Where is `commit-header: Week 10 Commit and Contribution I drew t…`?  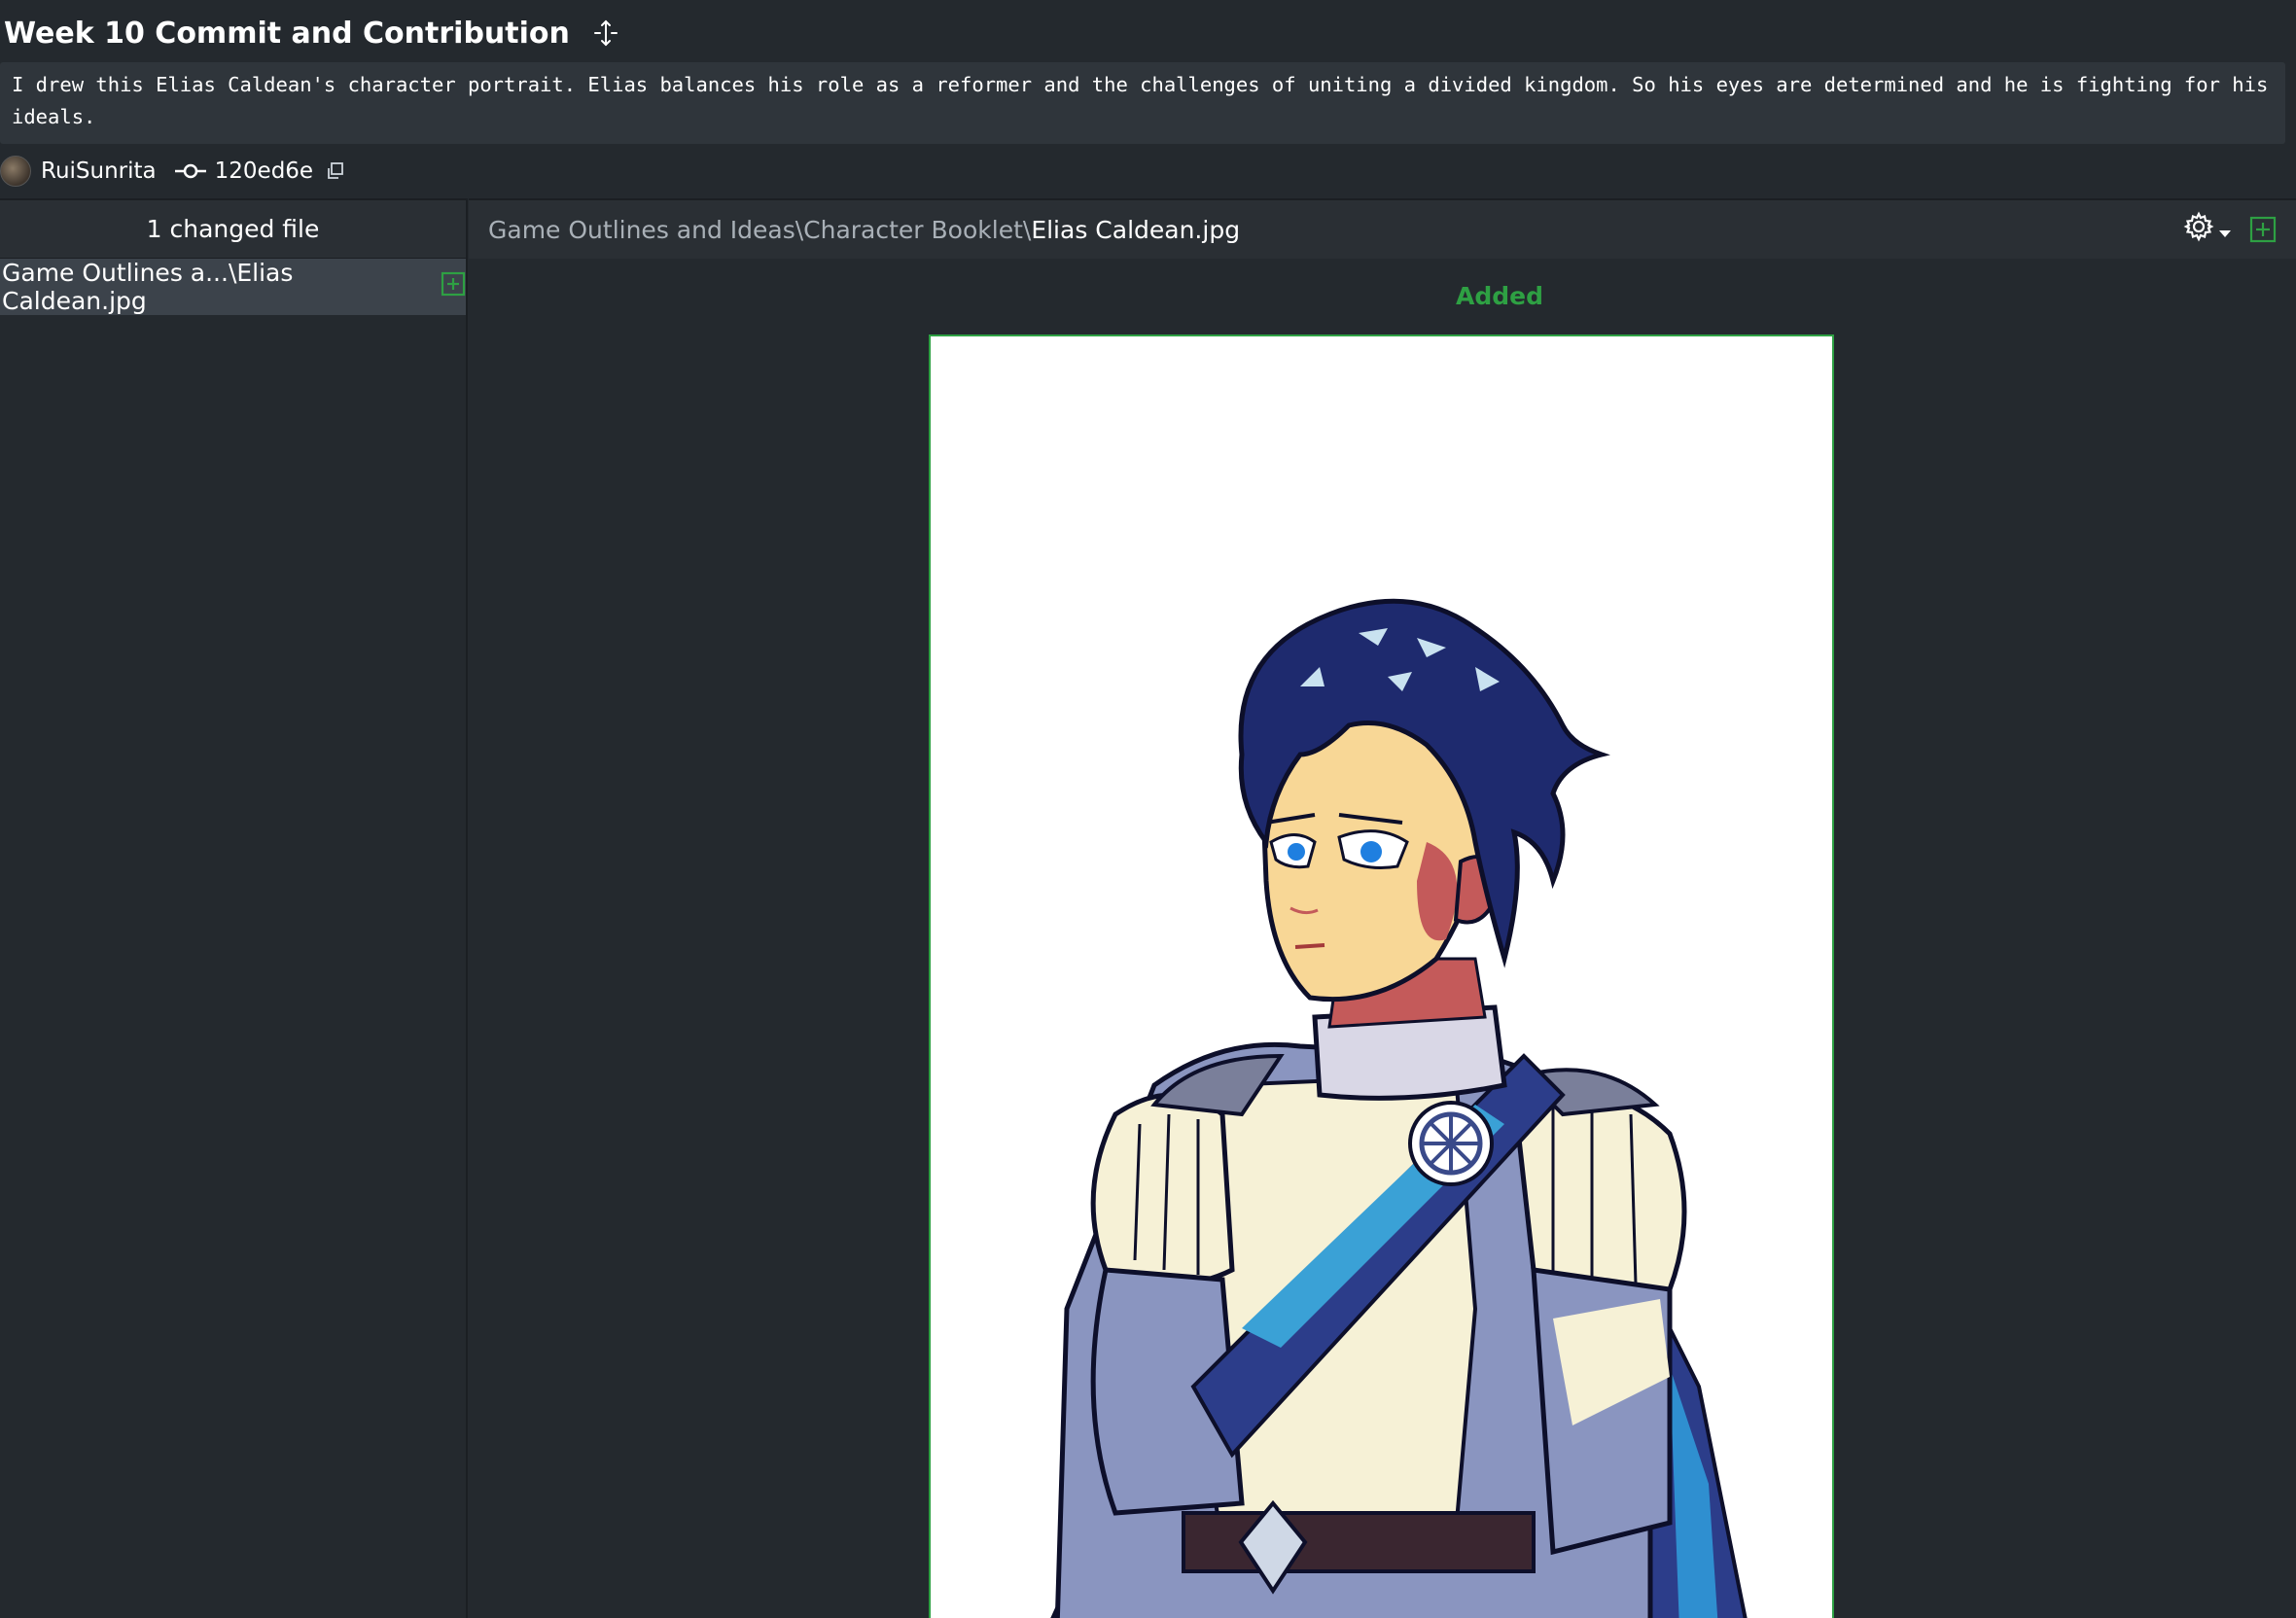 commit-header: Week 10 Commit and Contribution I drew t… is located at coordinates (1148, 98).